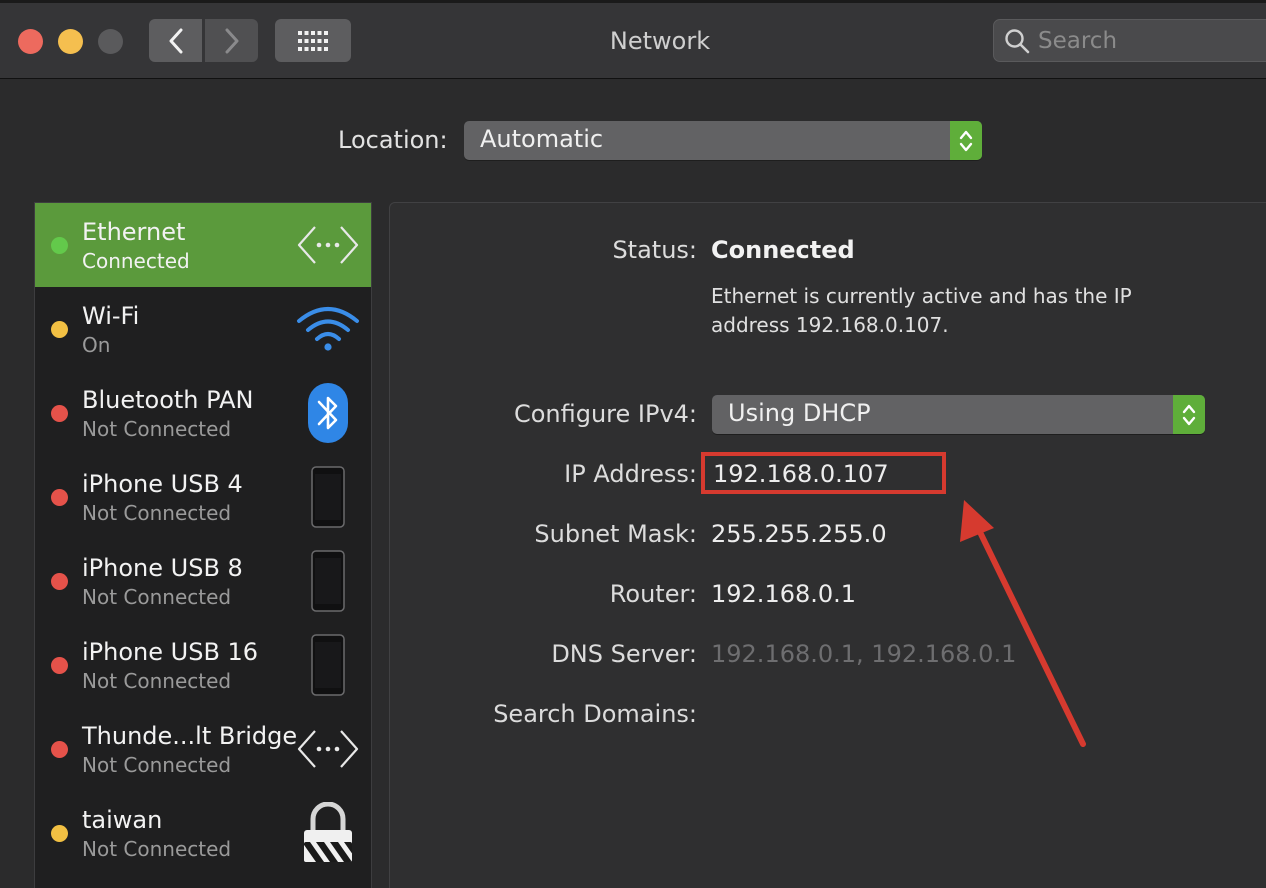  What do you see at coordinates (203, 833) in the screenshot?
I see `service-item-taiwan: taiwan Not Connected` at bounding box center [203, 833].